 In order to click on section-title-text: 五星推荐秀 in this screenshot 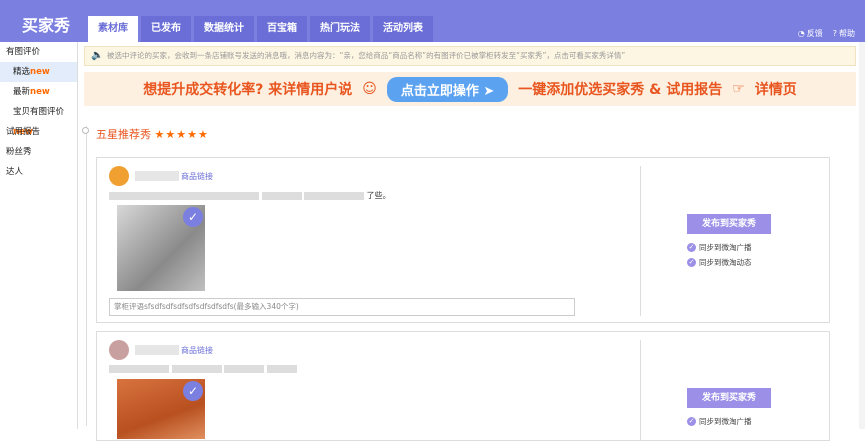, I will do `click(123, 134)`.